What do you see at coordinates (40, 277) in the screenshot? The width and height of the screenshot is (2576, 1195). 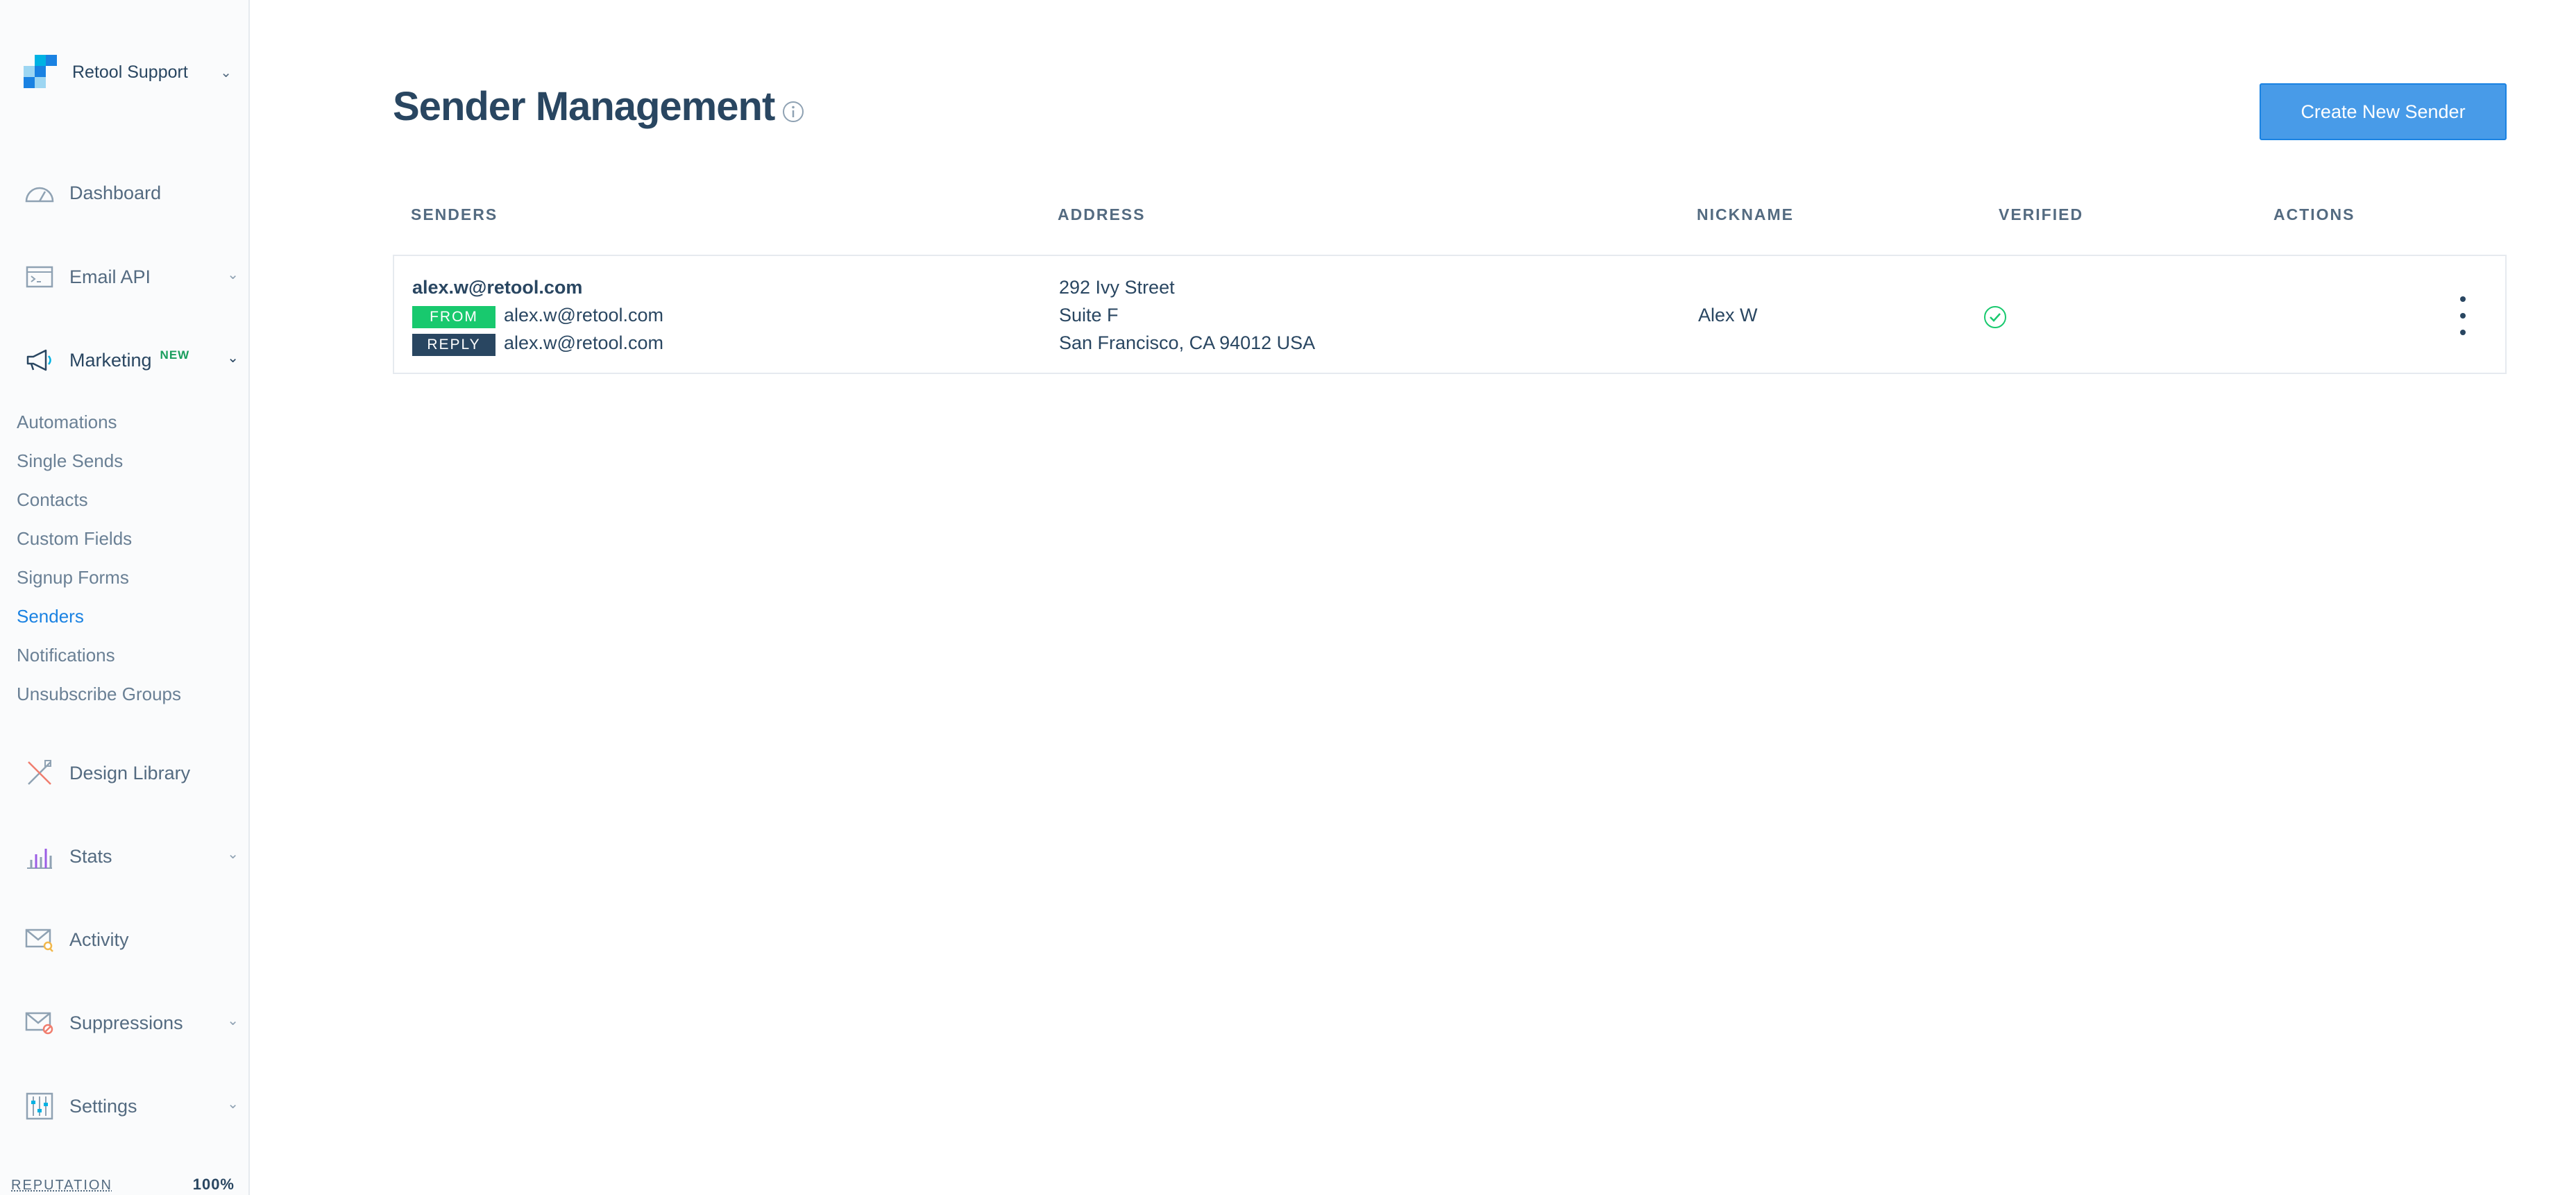 I see `terminal-icon` at bounding box center [40, 277].